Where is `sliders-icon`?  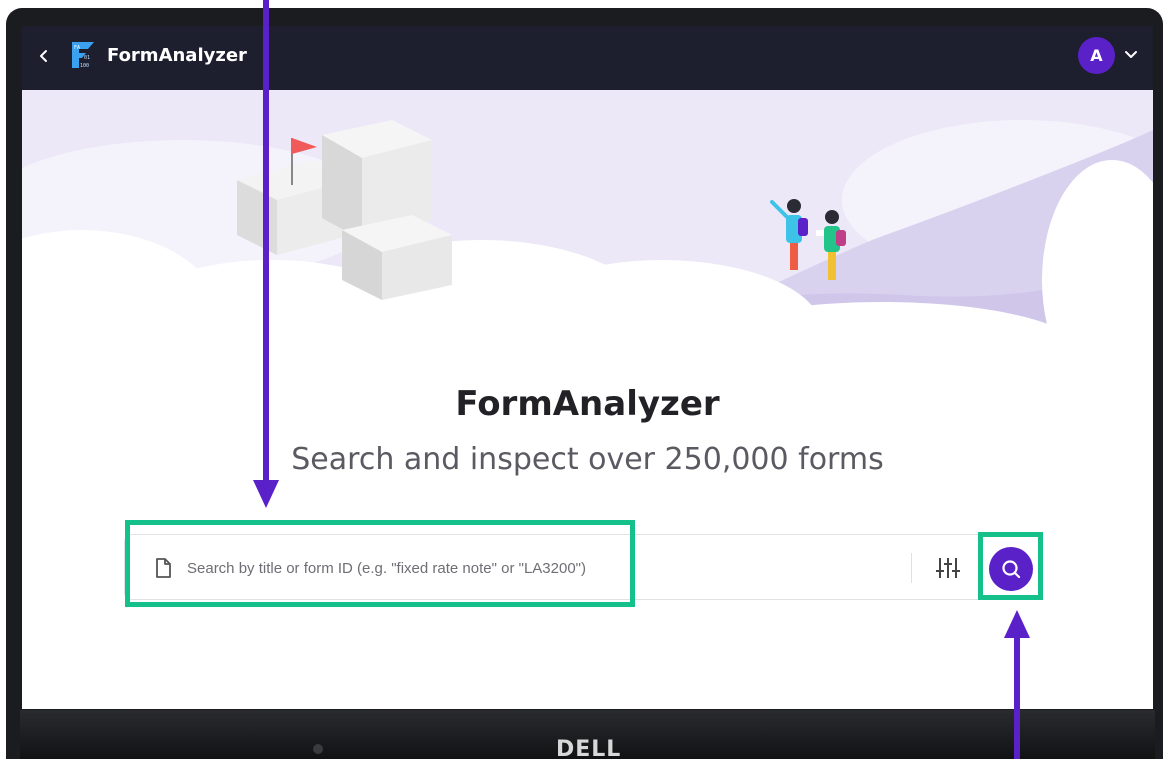 sliders-icon is located at coordinates (948, 568).